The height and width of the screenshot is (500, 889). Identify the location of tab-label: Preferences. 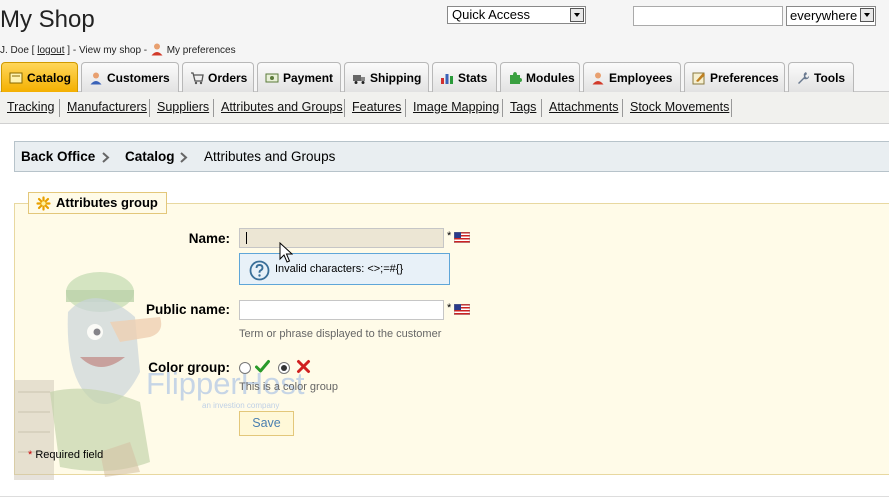
(744, 78).